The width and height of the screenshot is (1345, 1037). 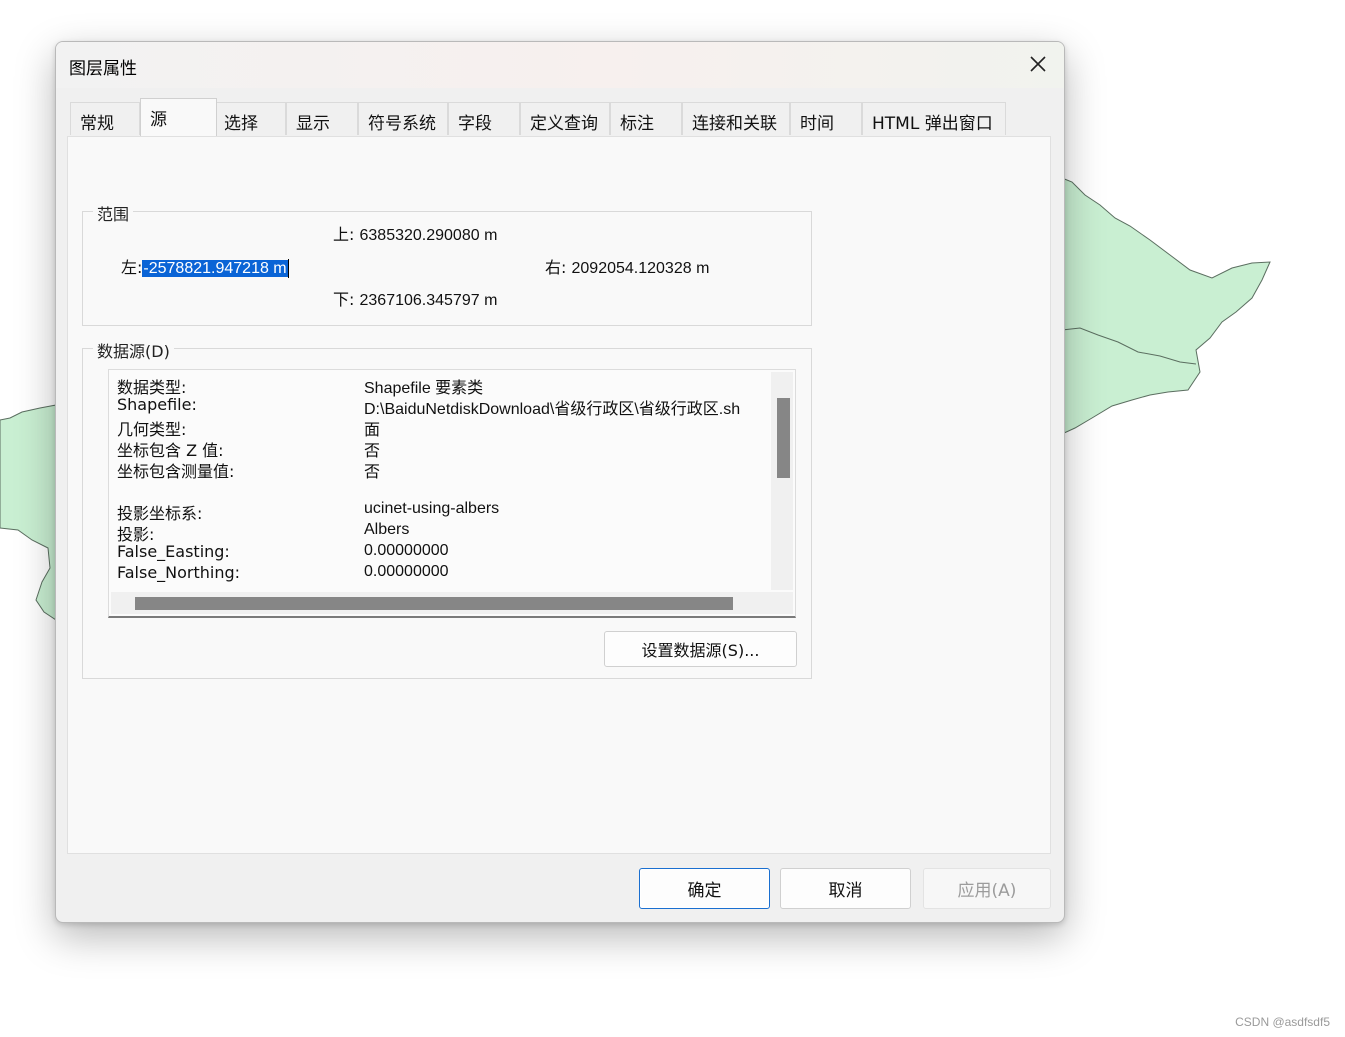 I want to click on extent-bottom: 下: 2367106.345797 m, so click(x=415, y=299).